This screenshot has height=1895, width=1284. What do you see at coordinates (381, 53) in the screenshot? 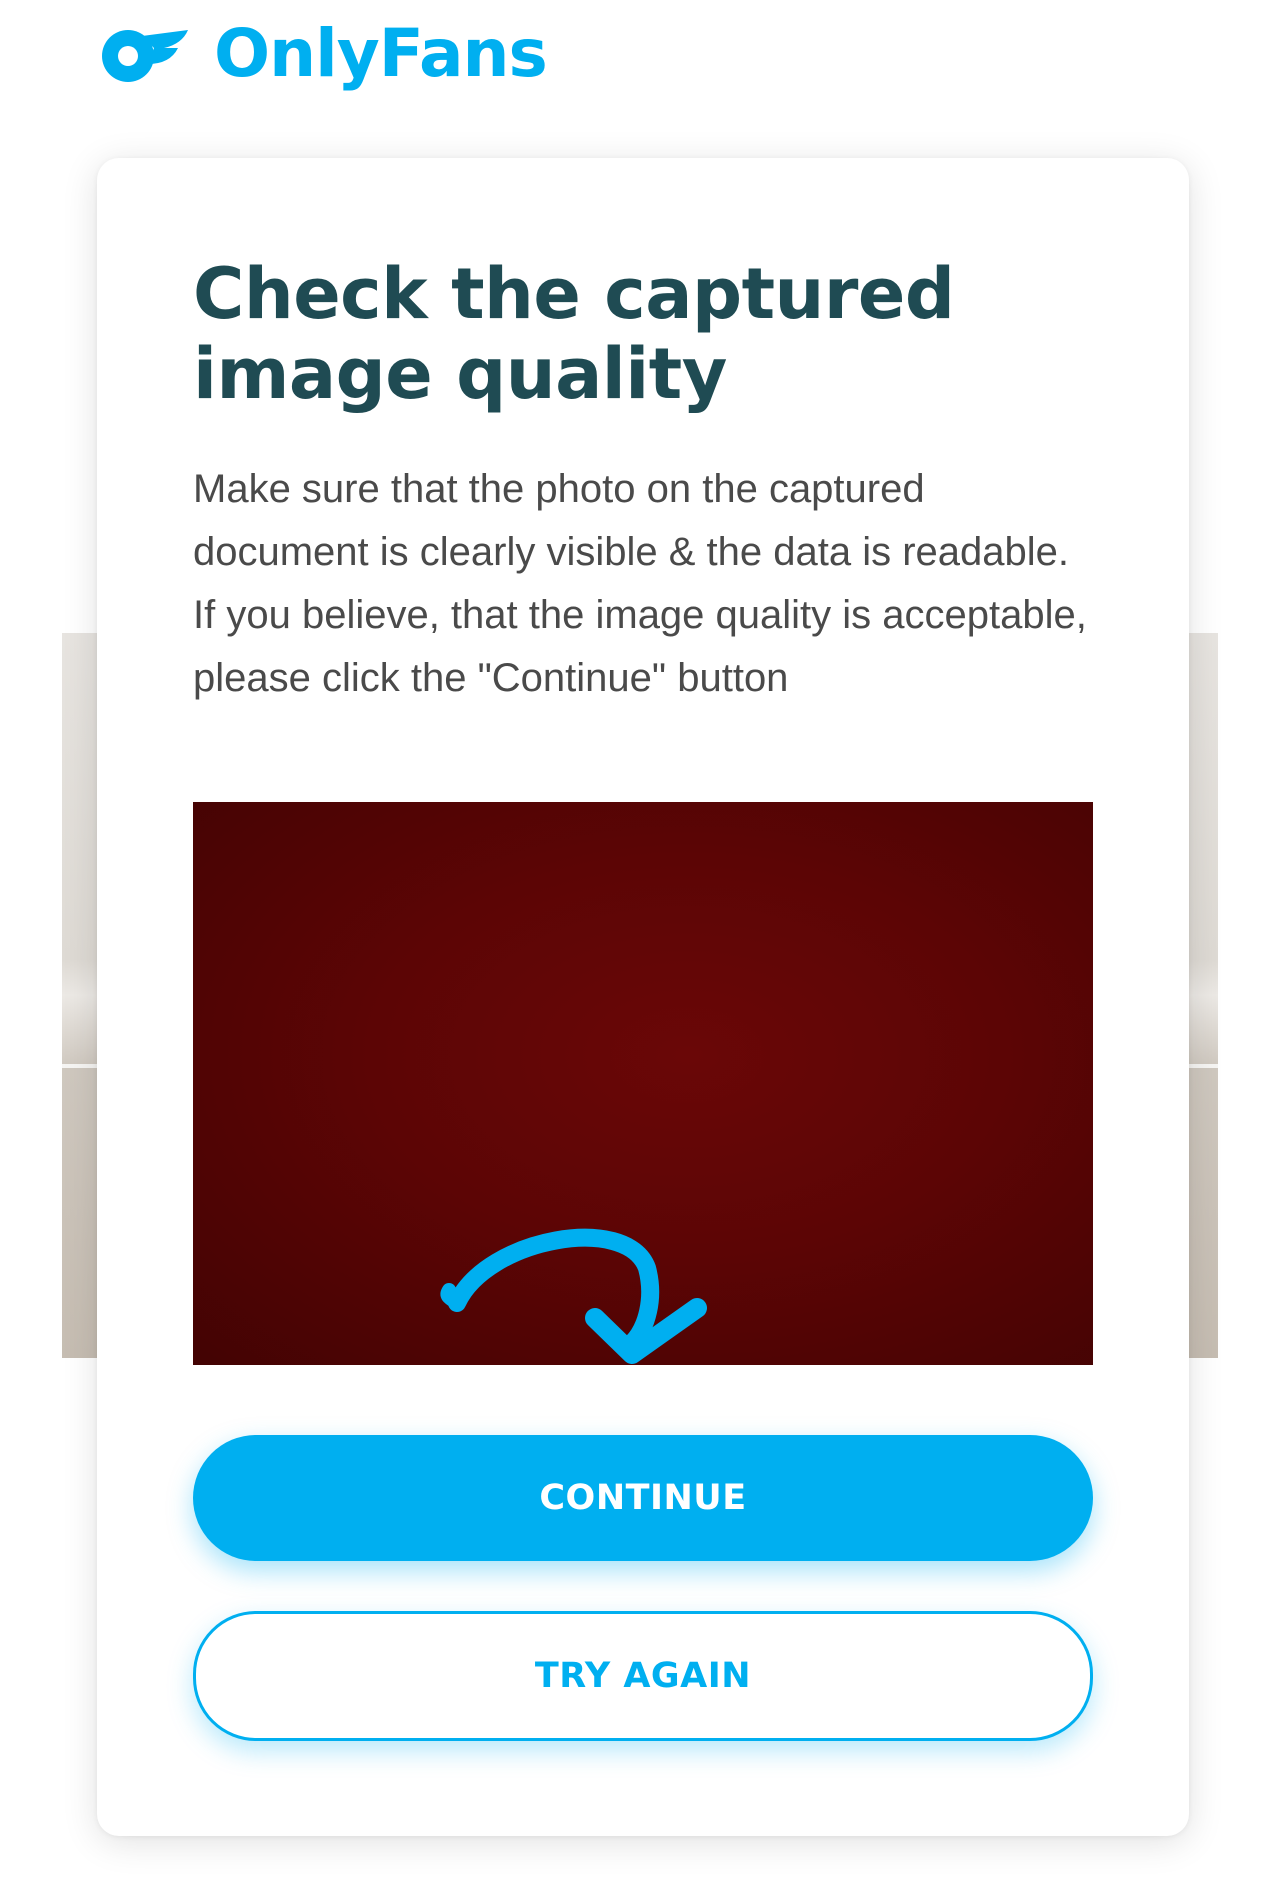
I see `brand-name: OnlyFans` at bounding box center [381, 53].